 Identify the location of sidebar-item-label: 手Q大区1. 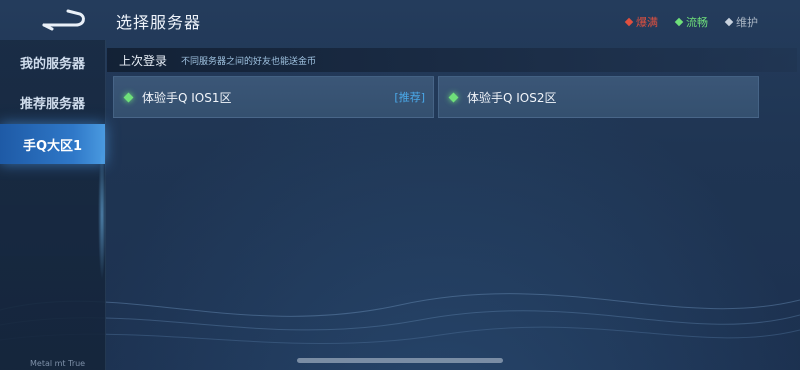
(52, 146).